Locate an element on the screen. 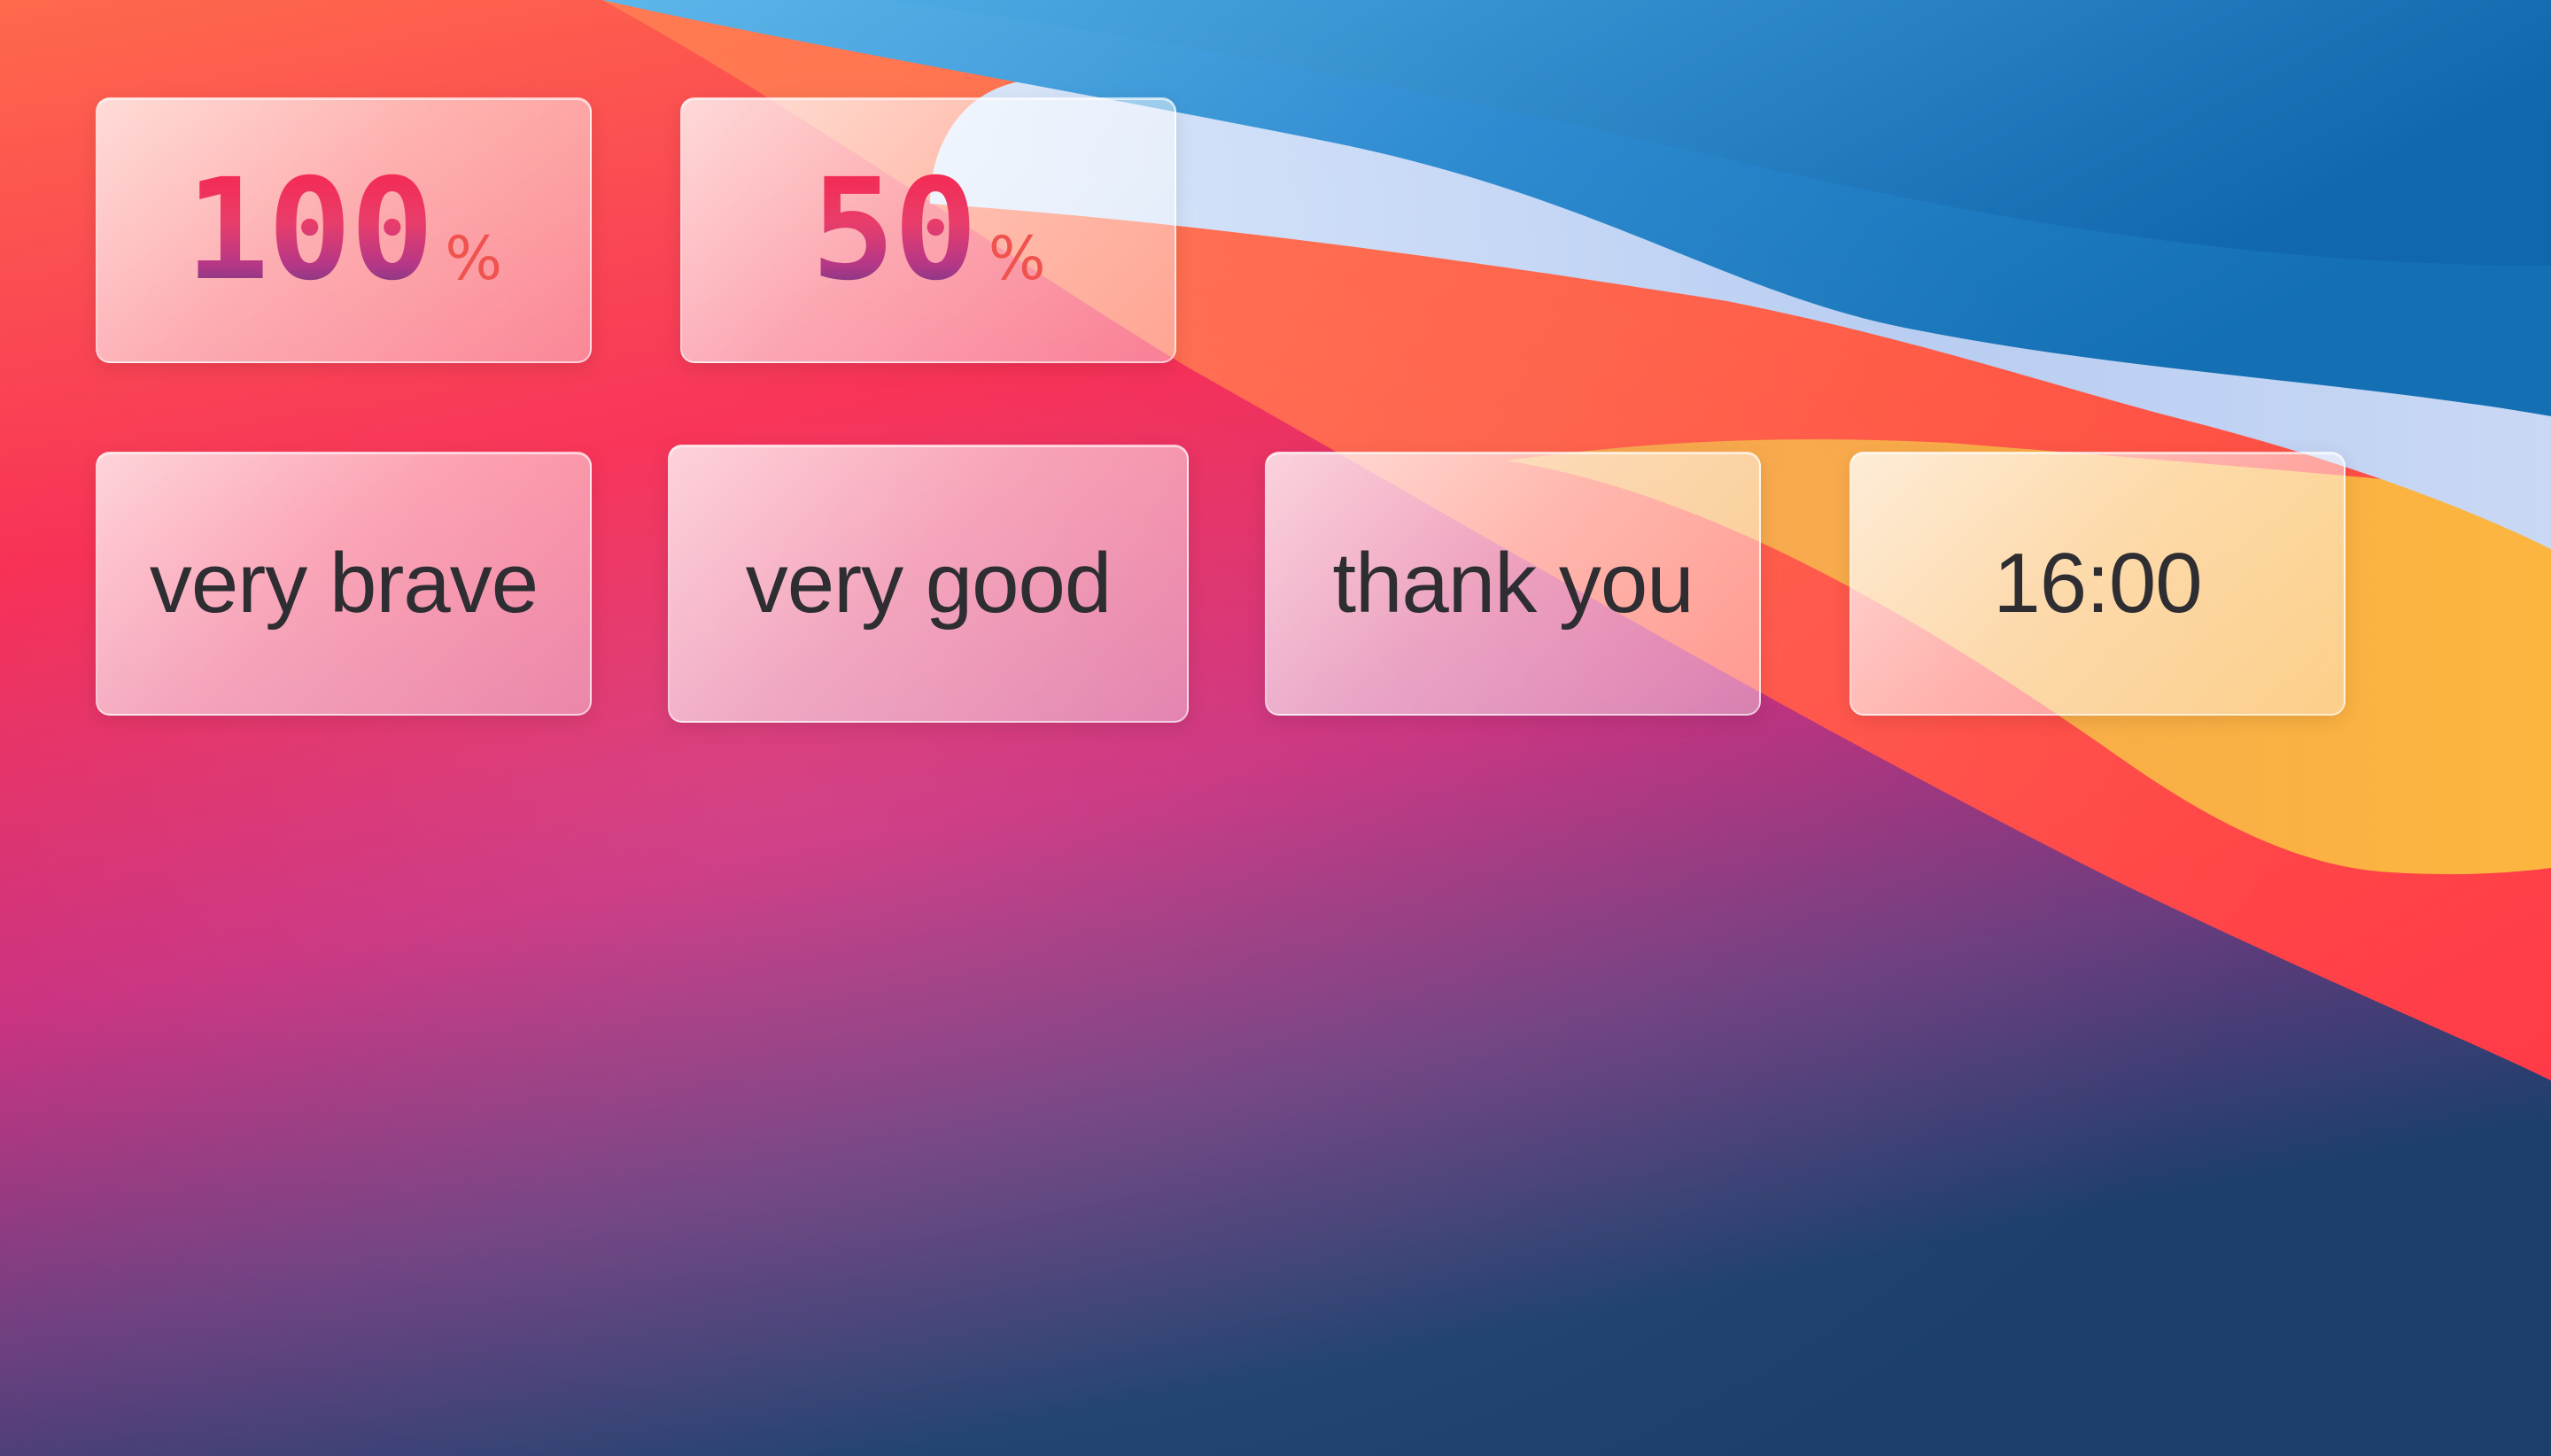 This screenshot has height=1456, width=2551. card-label: 16:00 is located at coordinates (2097, 583).